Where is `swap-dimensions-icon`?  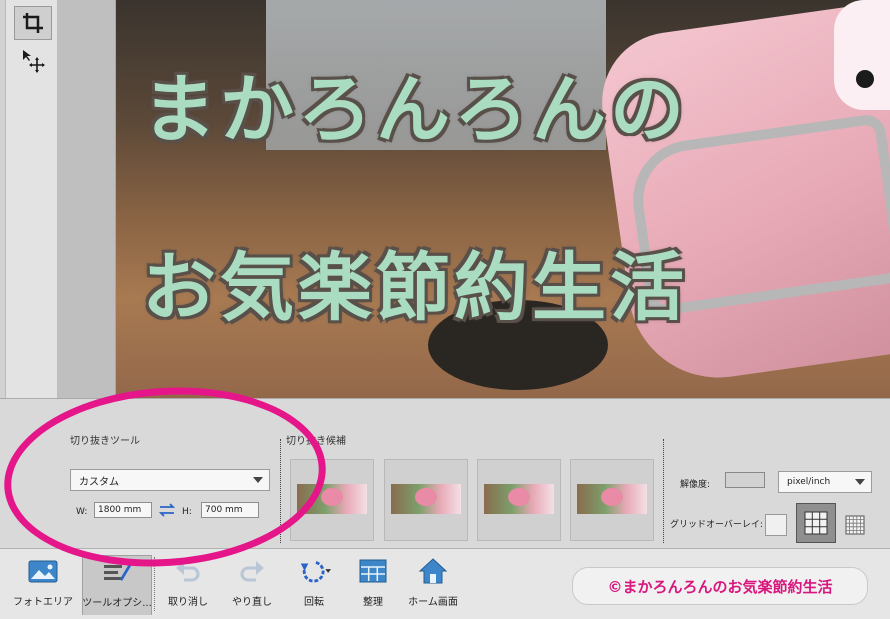
swap-dimensions-icon is located at coordinates (167, 510).